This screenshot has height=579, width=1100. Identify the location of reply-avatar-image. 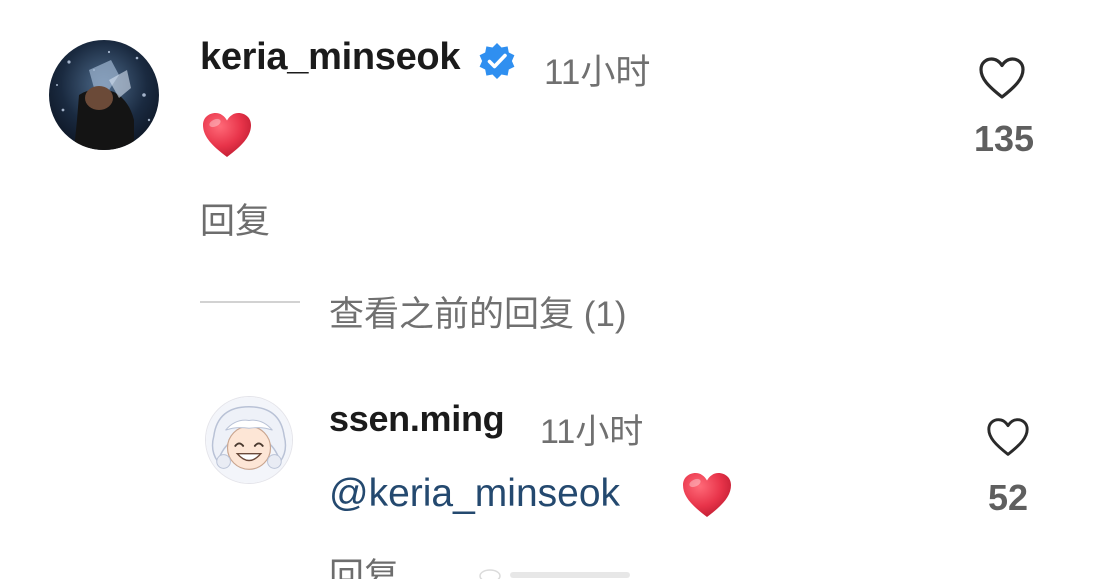
(249, 440).